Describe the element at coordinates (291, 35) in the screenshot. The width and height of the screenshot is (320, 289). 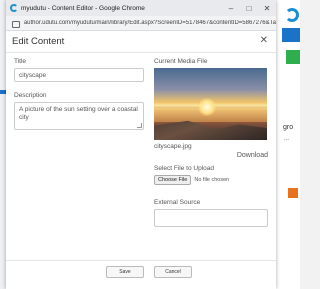
I see `background-blue-tile` at that location.